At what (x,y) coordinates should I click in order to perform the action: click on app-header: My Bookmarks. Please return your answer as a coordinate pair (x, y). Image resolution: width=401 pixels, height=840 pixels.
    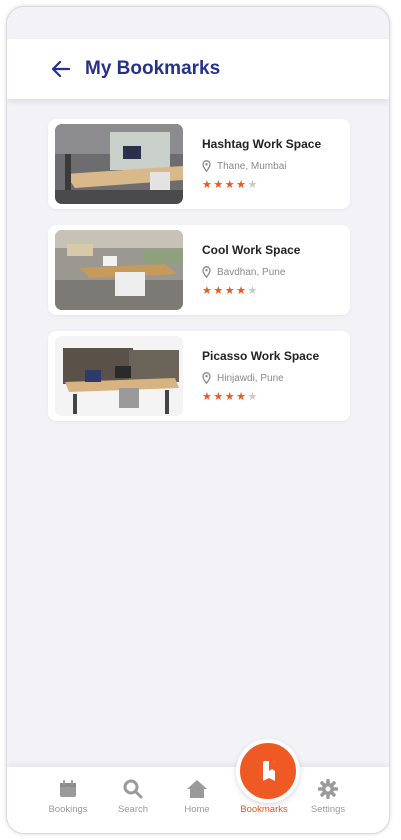
    Looking at the image, I should click on (198, 69).